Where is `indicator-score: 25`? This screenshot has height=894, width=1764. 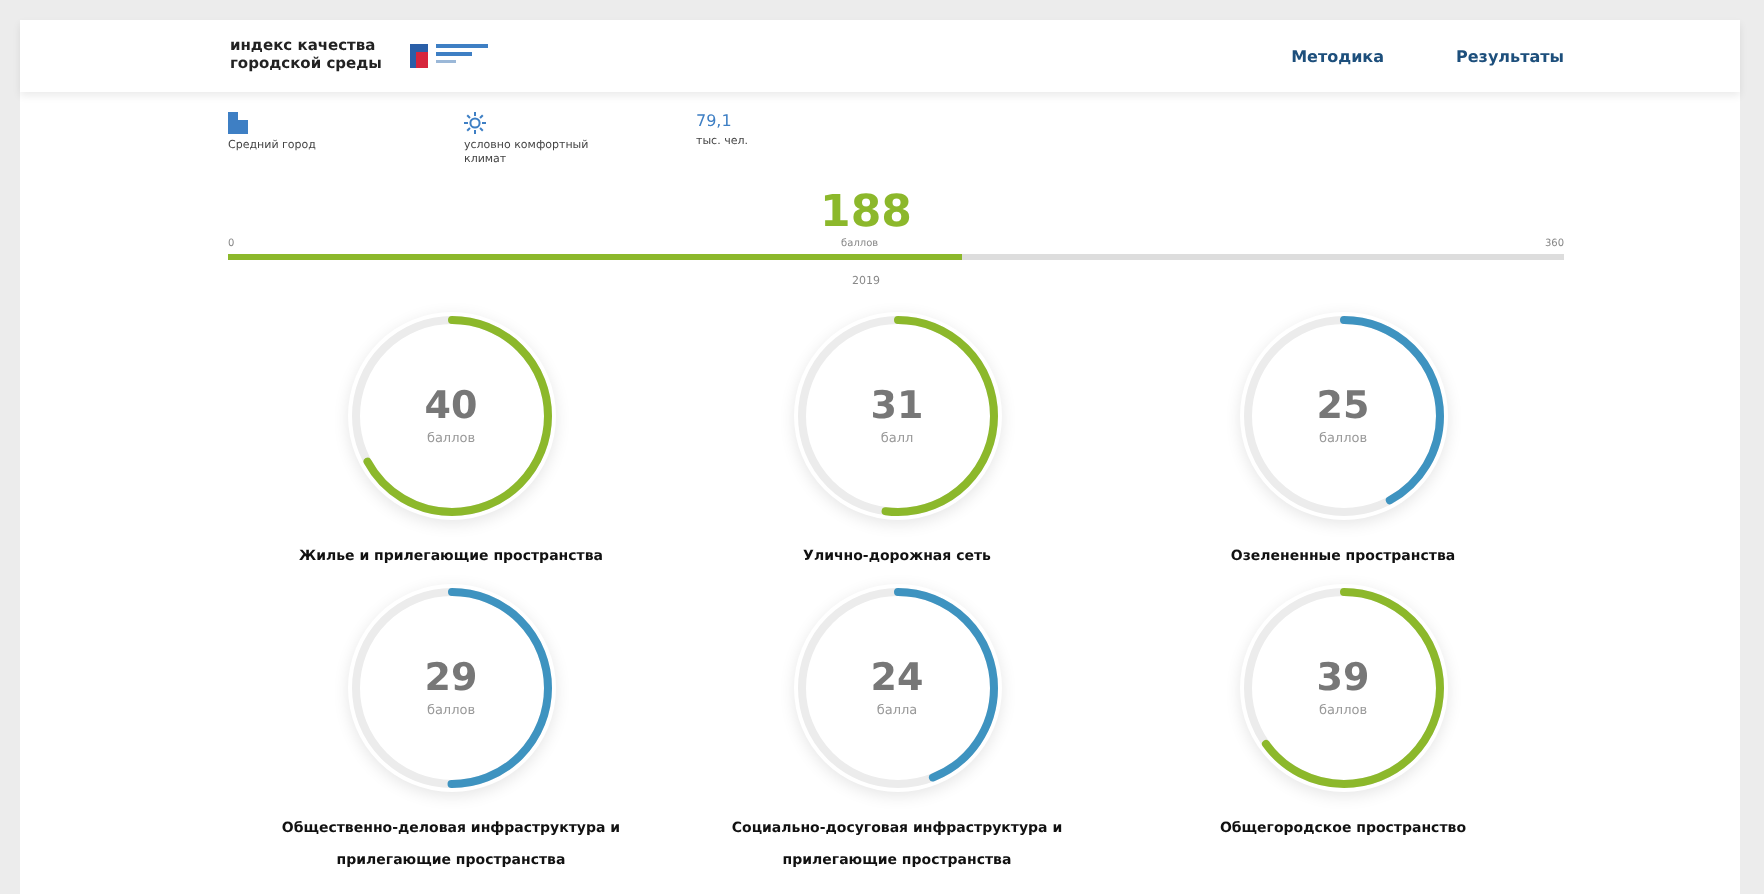 indicator-score: 25 is located at coordinates (1343, 406).